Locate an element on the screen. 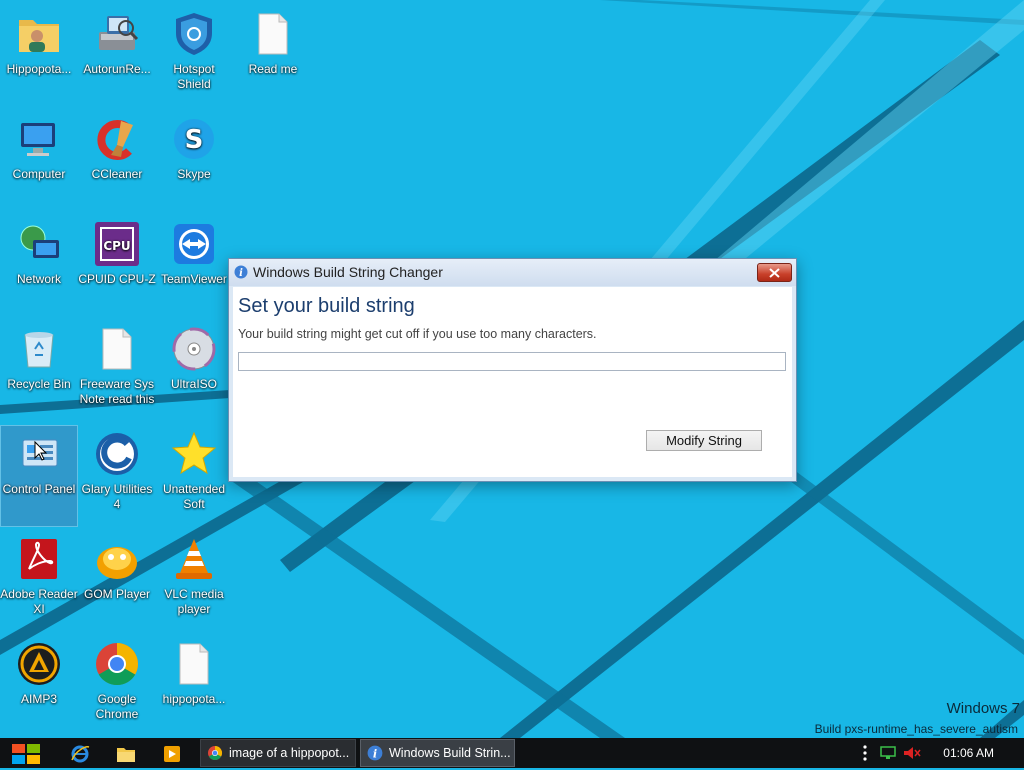 This screenshot has width=1024, height=770. desktop-icon-label: Read me is located at coordinates (273, 69).